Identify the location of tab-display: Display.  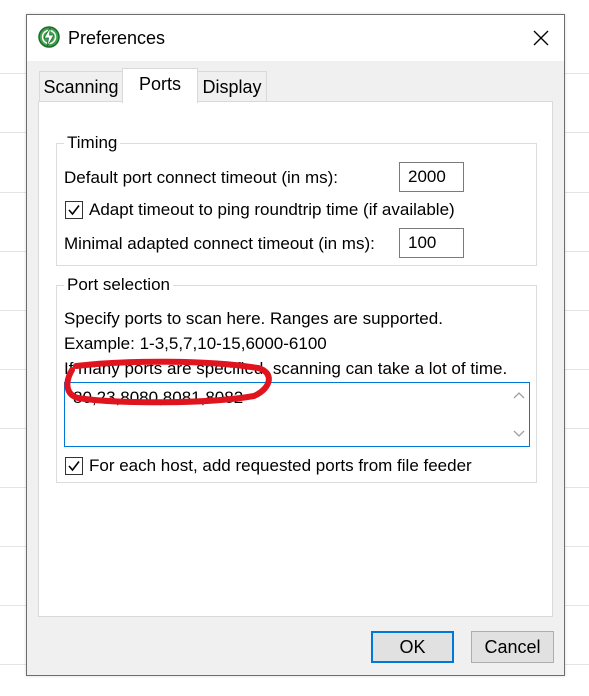
(232, 86).